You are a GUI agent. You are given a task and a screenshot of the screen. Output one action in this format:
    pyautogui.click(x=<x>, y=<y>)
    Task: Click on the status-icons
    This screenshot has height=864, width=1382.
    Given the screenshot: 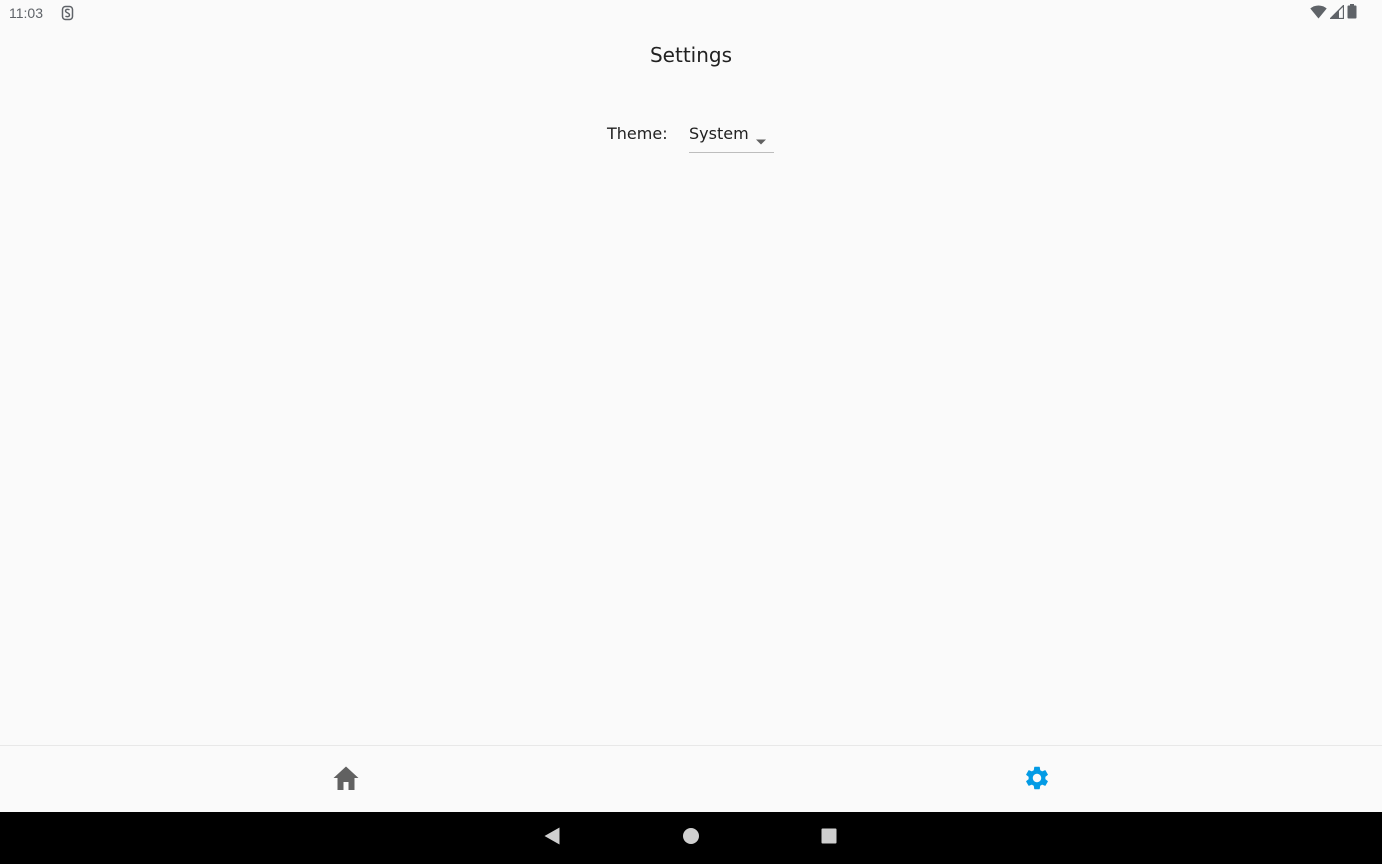 What is the action you would take?
    pyautogui.click(x=1333, y=13)
    